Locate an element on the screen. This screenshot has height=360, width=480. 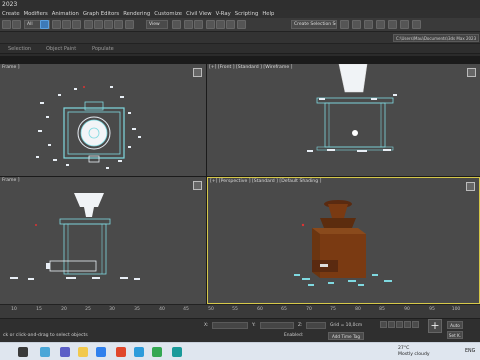
timeline-tick-label: 70 is located at coordinates (309, 309).